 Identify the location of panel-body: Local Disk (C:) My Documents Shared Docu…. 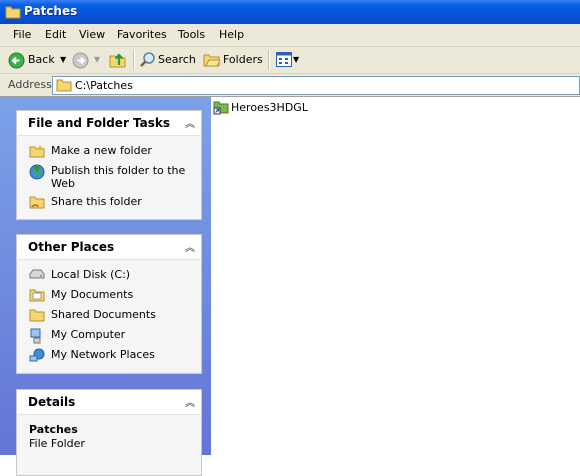
(109, 316).